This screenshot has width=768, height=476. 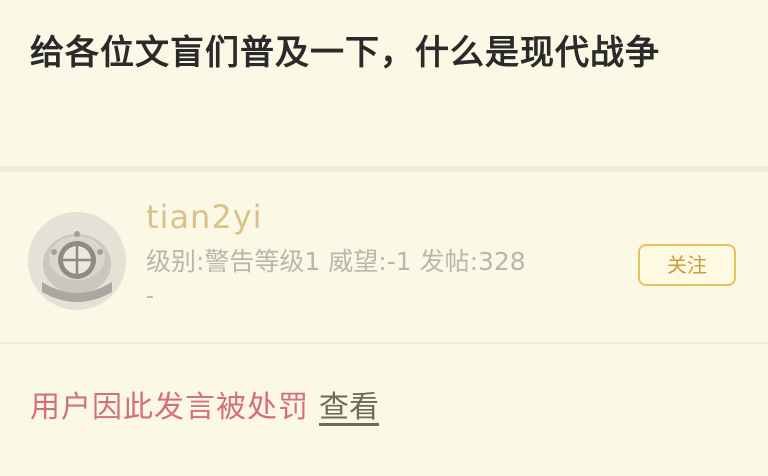 What do you see at coordinates (169, 407) in the screenshot?
I see `penalty-notice-text: 用户因此发言被处罚` at bounding box center [169, 407].